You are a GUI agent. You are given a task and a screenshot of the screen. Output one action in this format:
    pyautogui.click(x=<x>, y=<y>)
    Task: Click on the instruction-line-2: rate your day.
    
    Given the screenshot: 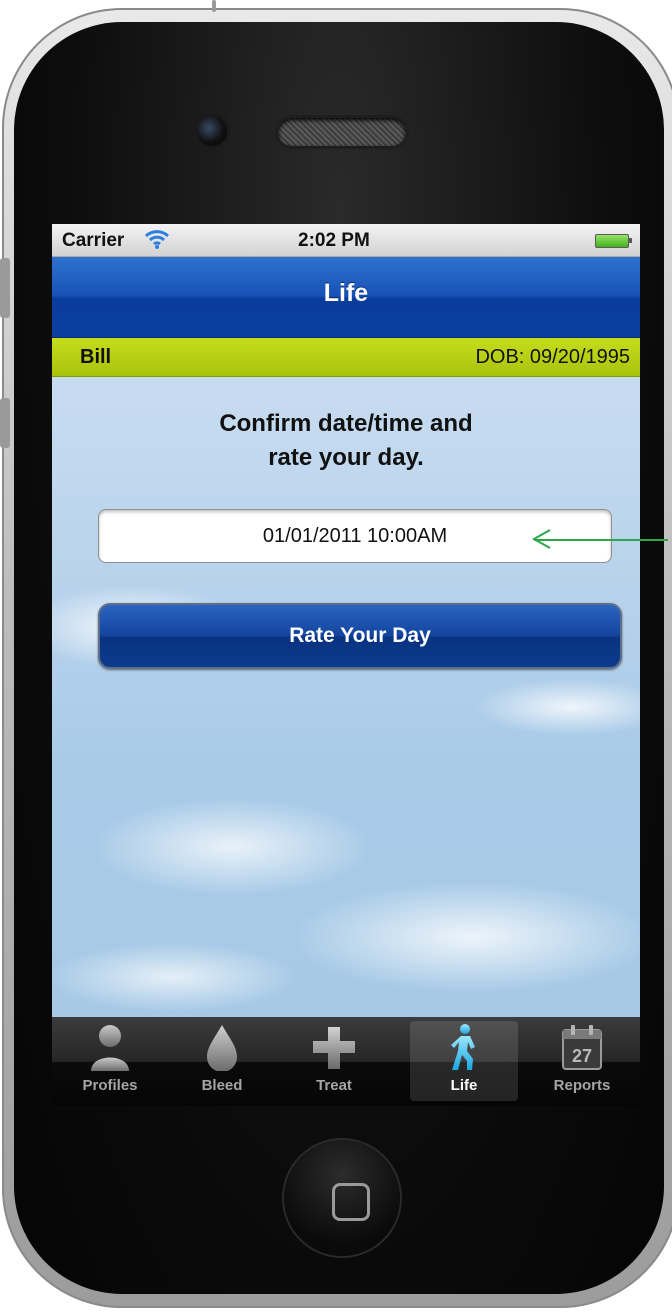 What is the action you would take?
    pyautogui.click(x=346, y=457)
    